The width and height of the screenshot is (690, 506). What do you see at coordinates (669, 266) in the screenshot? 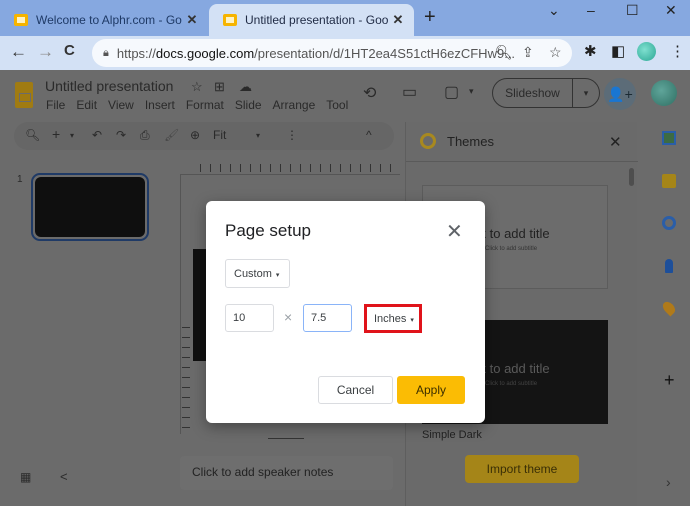
I see `contacts-icon` at bounding box center [669, 266].